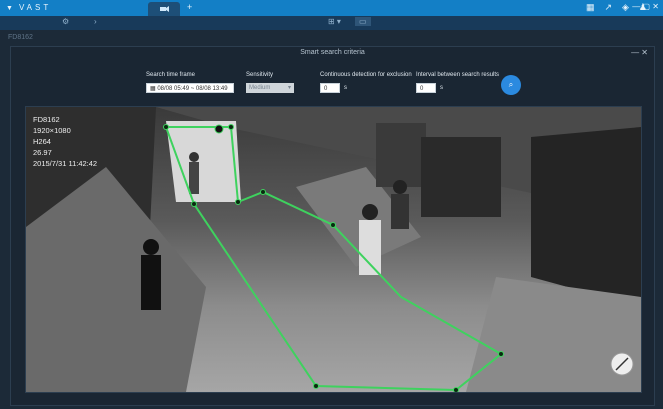 The width and height of the screenshot is (663, 409). I want to click on display-case, so click(401, 155).